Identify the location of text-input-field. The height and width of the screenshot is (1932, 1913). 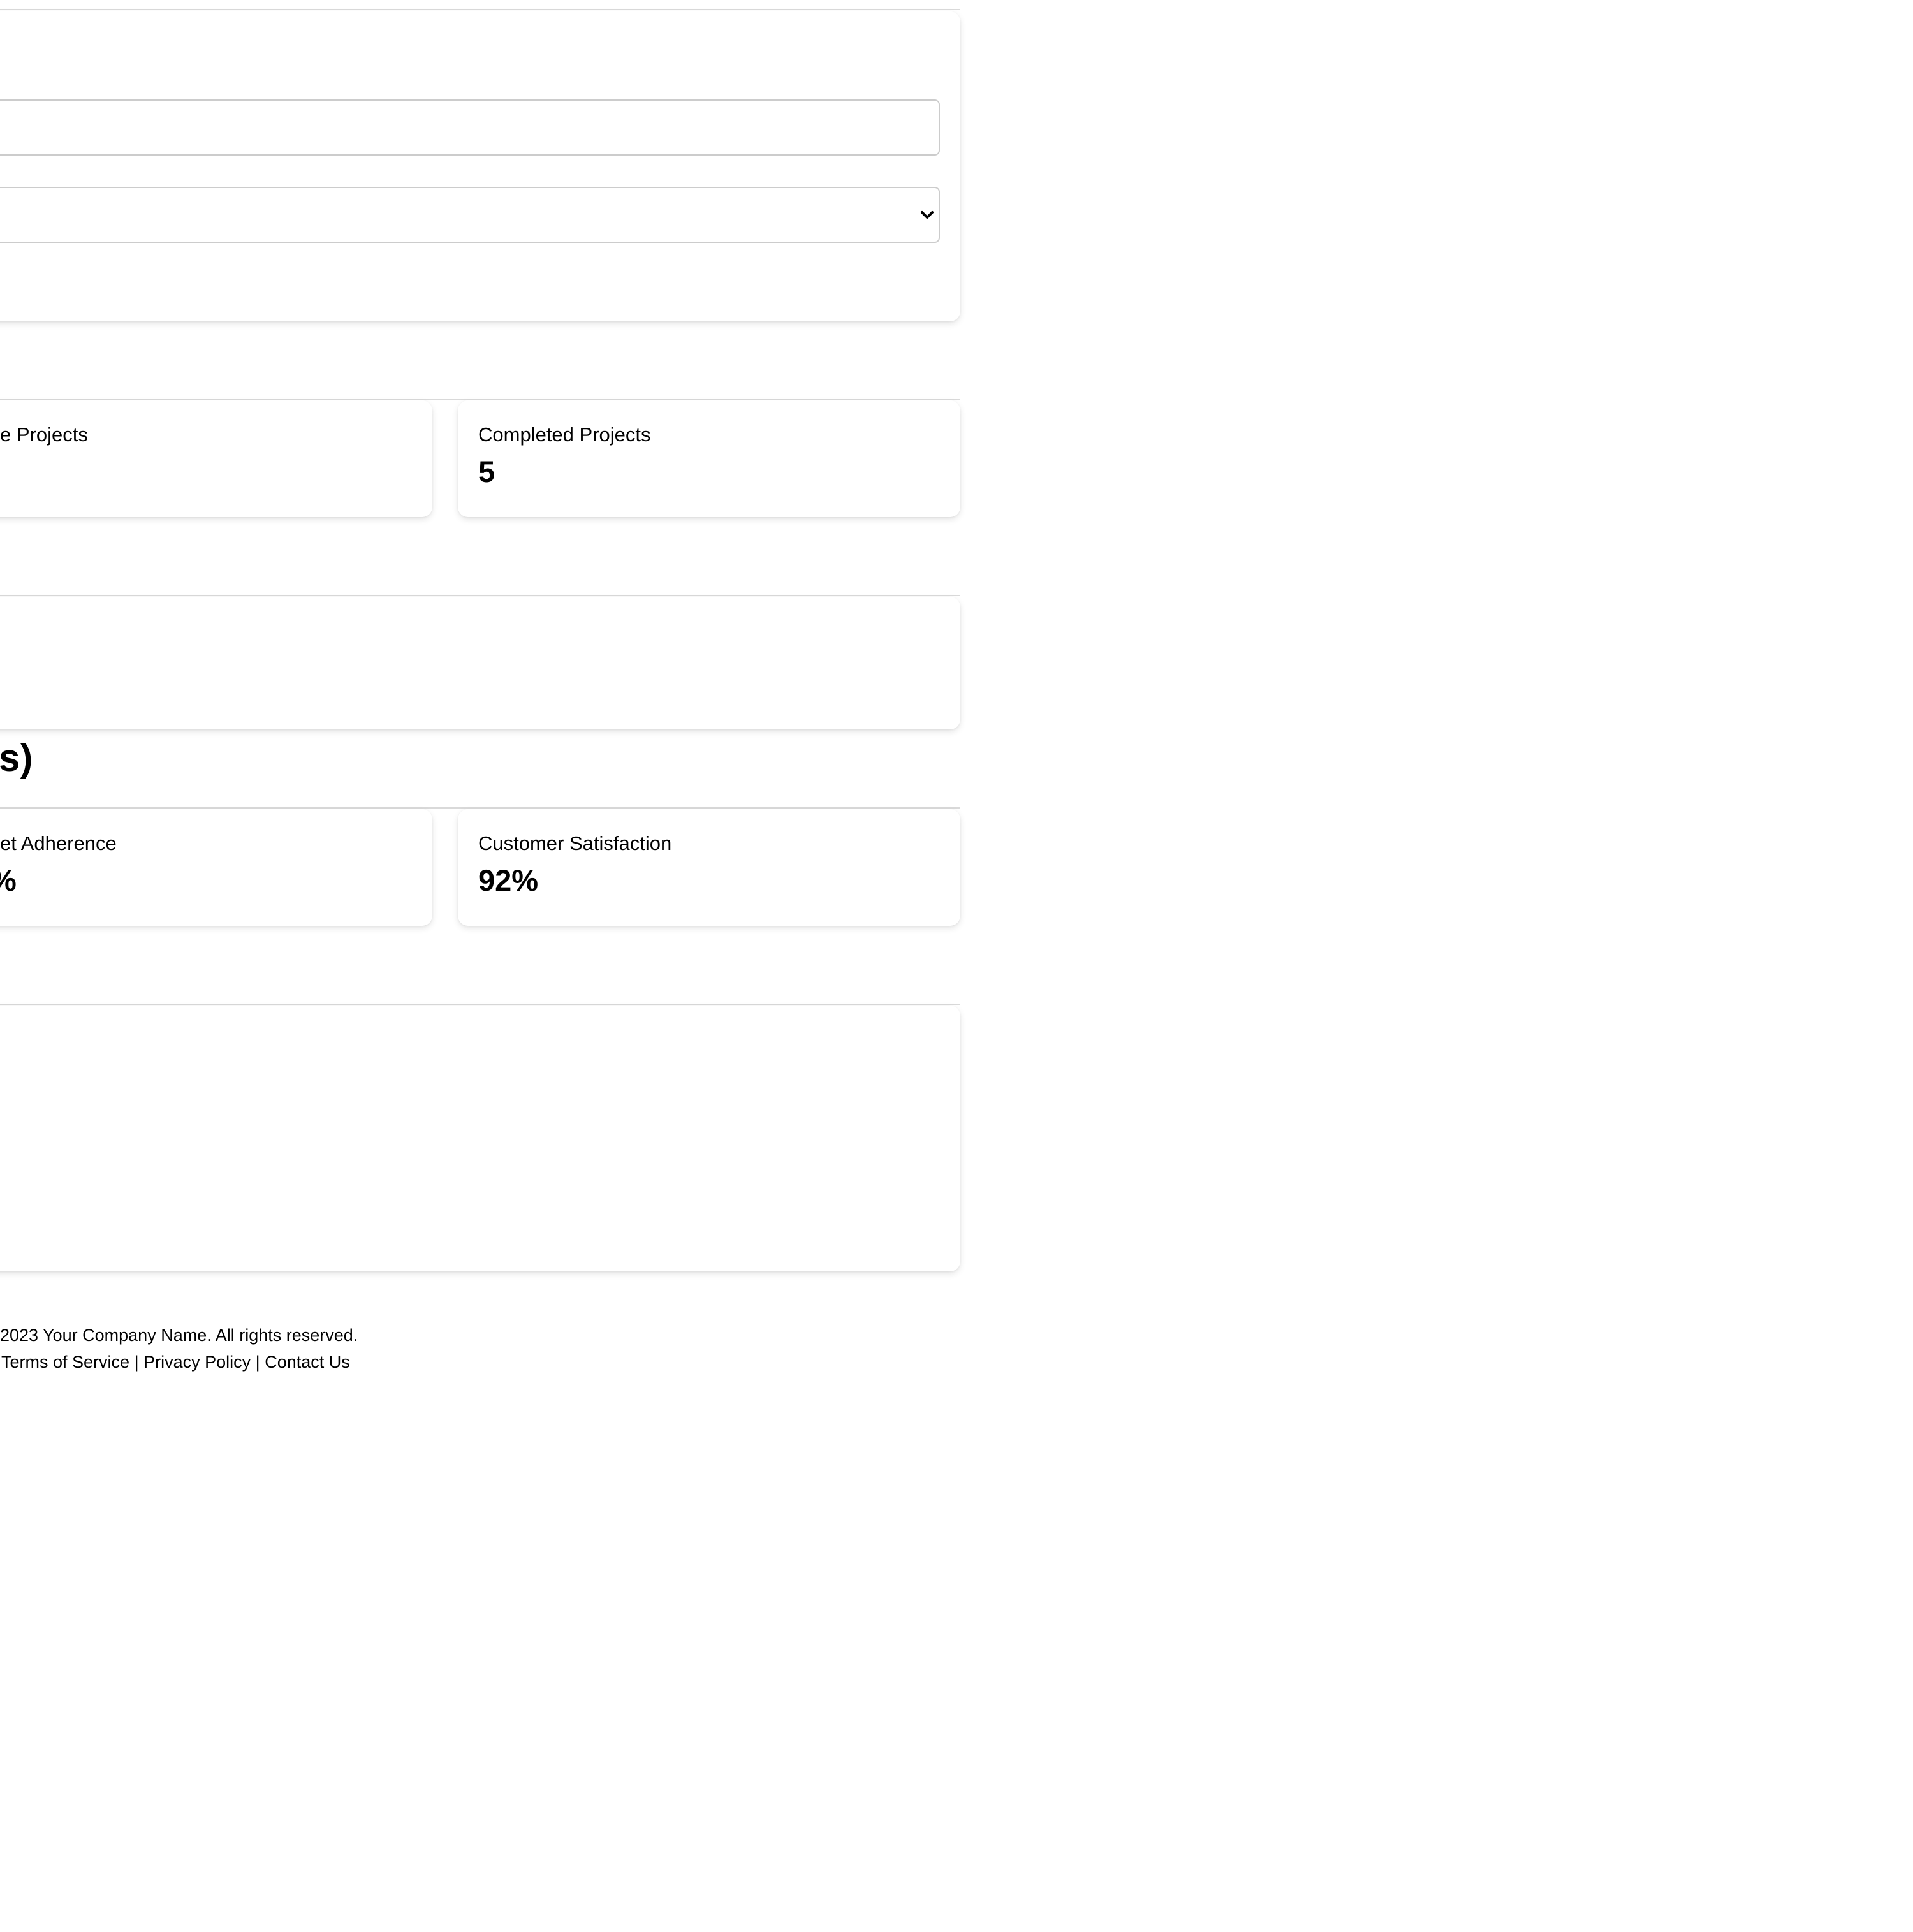
(470, 127).